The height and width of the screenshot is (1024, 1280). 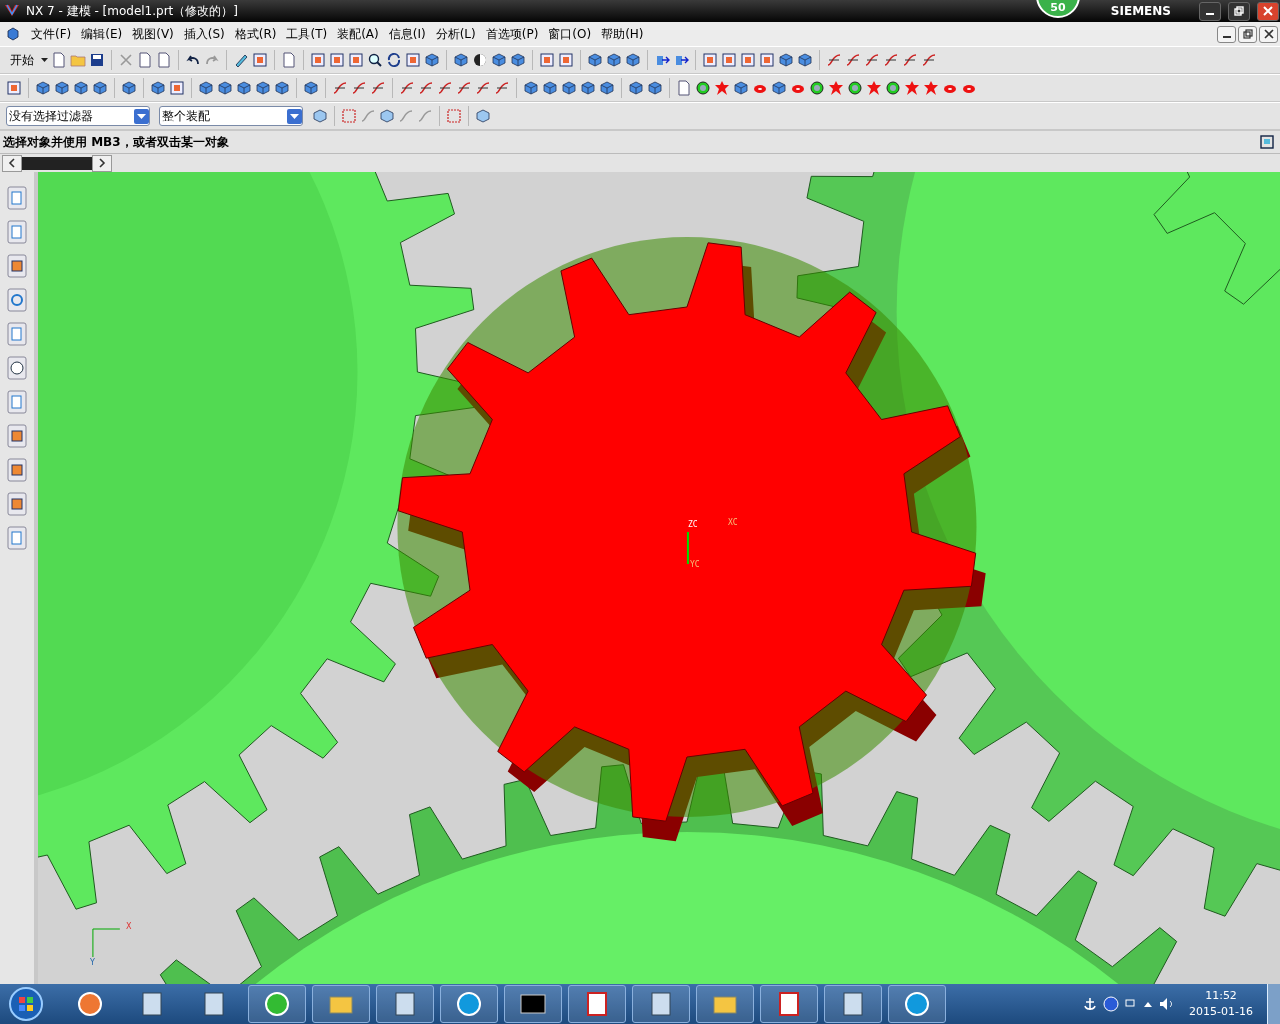 I want to click on scrollbar-thumb, so click(x=57, y=163).